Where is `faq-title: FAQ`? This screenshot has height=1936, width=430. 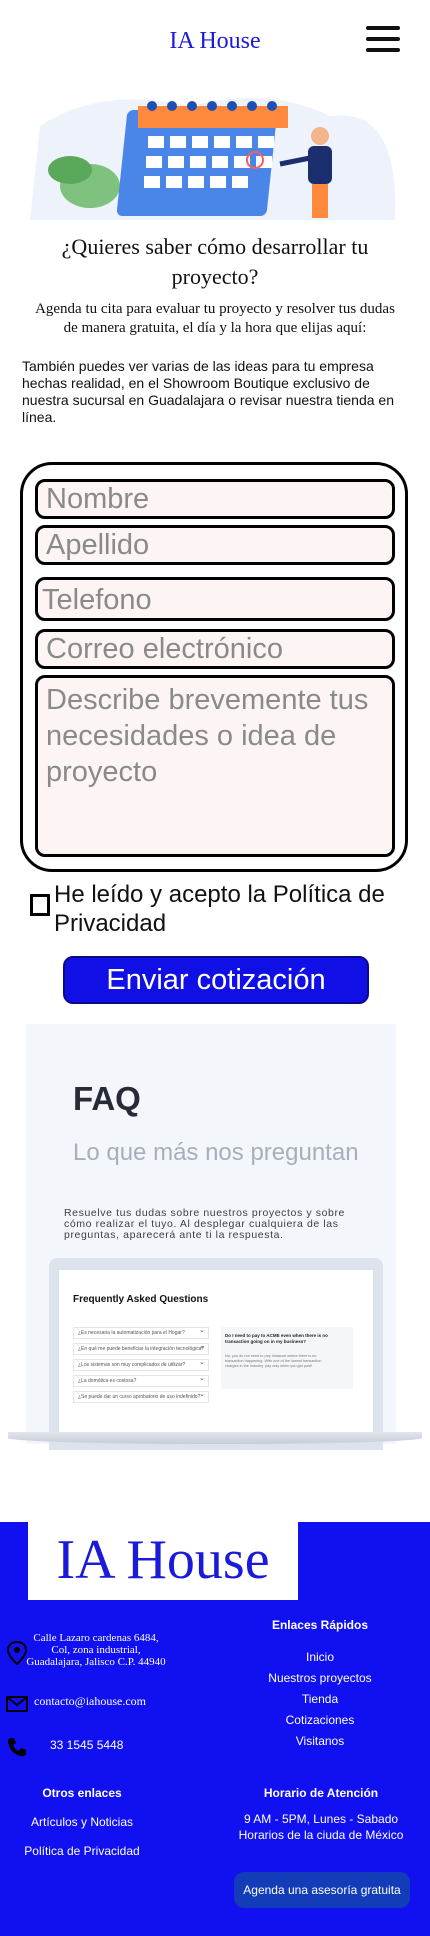
faq-title: FAQ is located at coordinates (107, 1098).